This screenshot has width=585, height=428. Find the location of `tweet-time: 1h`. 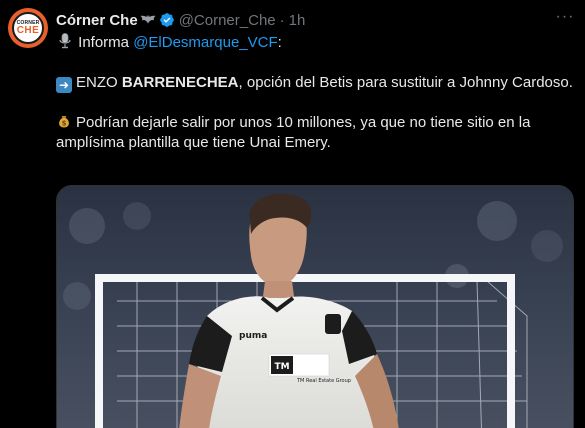

tweet-time: 1h is located at coordinates (297, 20).